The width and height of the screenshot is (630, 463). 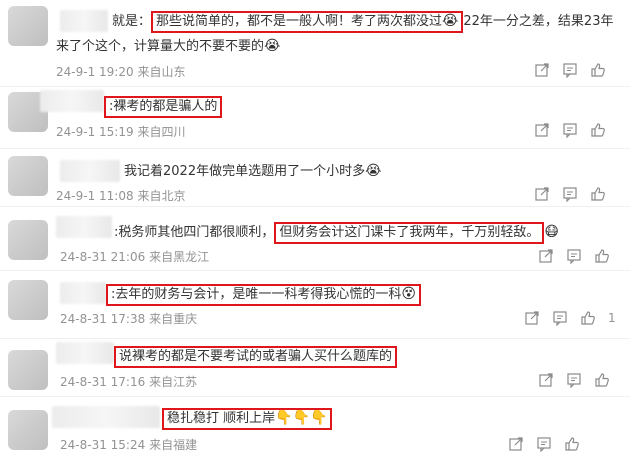 What do you see at coordinates (103, 257) in the screenshot?
I see `comment-date: 24-8-31 21:06` at bounding box center [103, 257].